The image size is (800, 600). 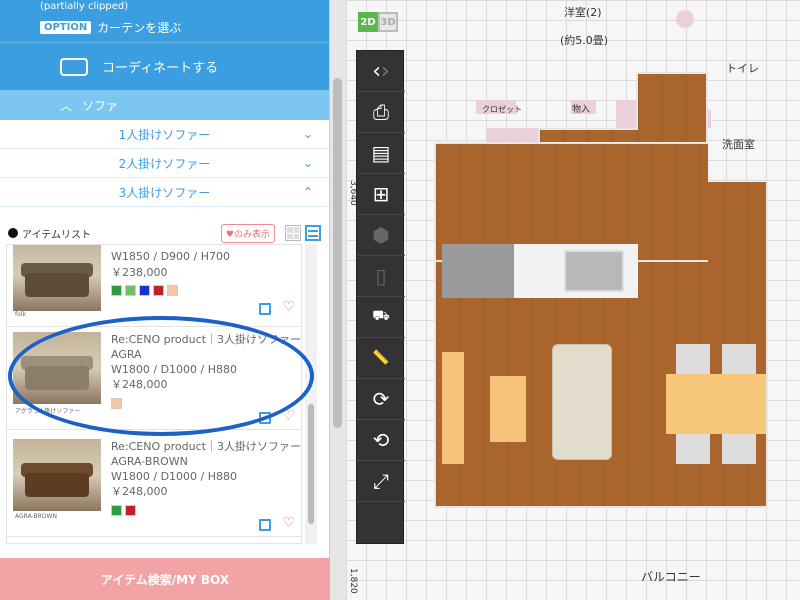 I want to click on chevron-up-icon: ⌃, so click(x=307, y=192).